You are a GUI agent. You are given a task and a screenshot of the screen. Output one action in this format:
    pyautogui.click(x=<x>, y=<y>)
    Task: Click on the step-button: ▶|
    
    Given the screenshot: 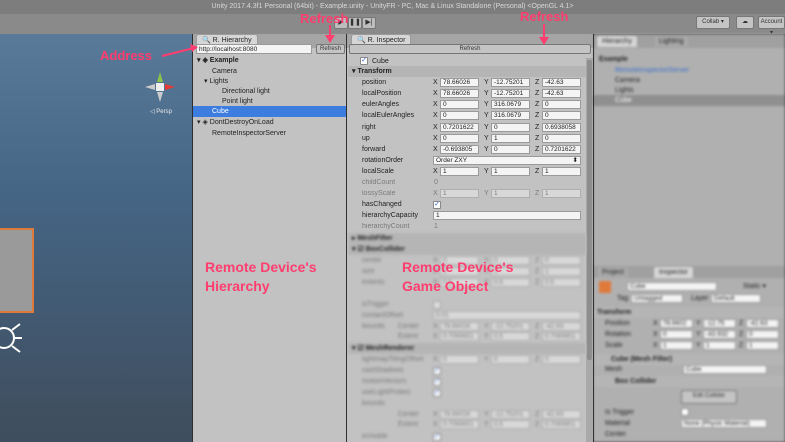 What is the action you would take?
    pyautogui.click(x=369, y=23)
    